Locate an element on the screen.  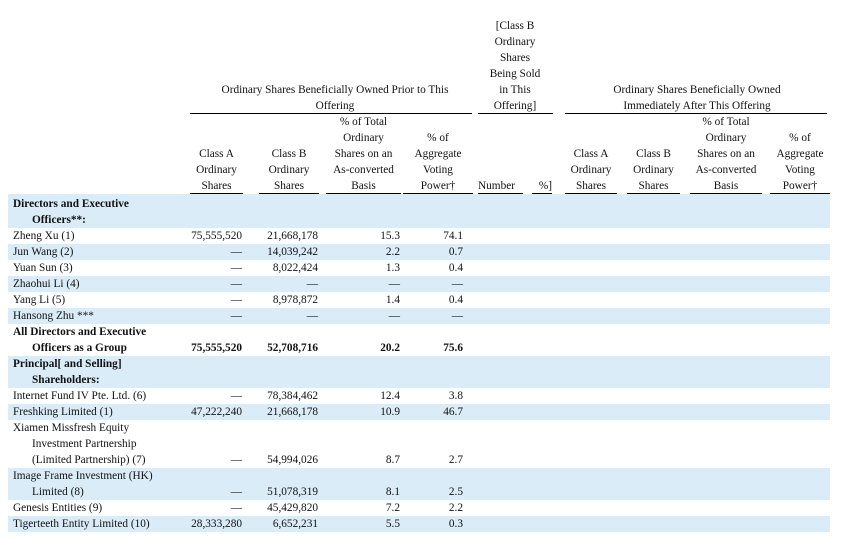
row-label: Officers as a Group is located at coordinates (79, 348).